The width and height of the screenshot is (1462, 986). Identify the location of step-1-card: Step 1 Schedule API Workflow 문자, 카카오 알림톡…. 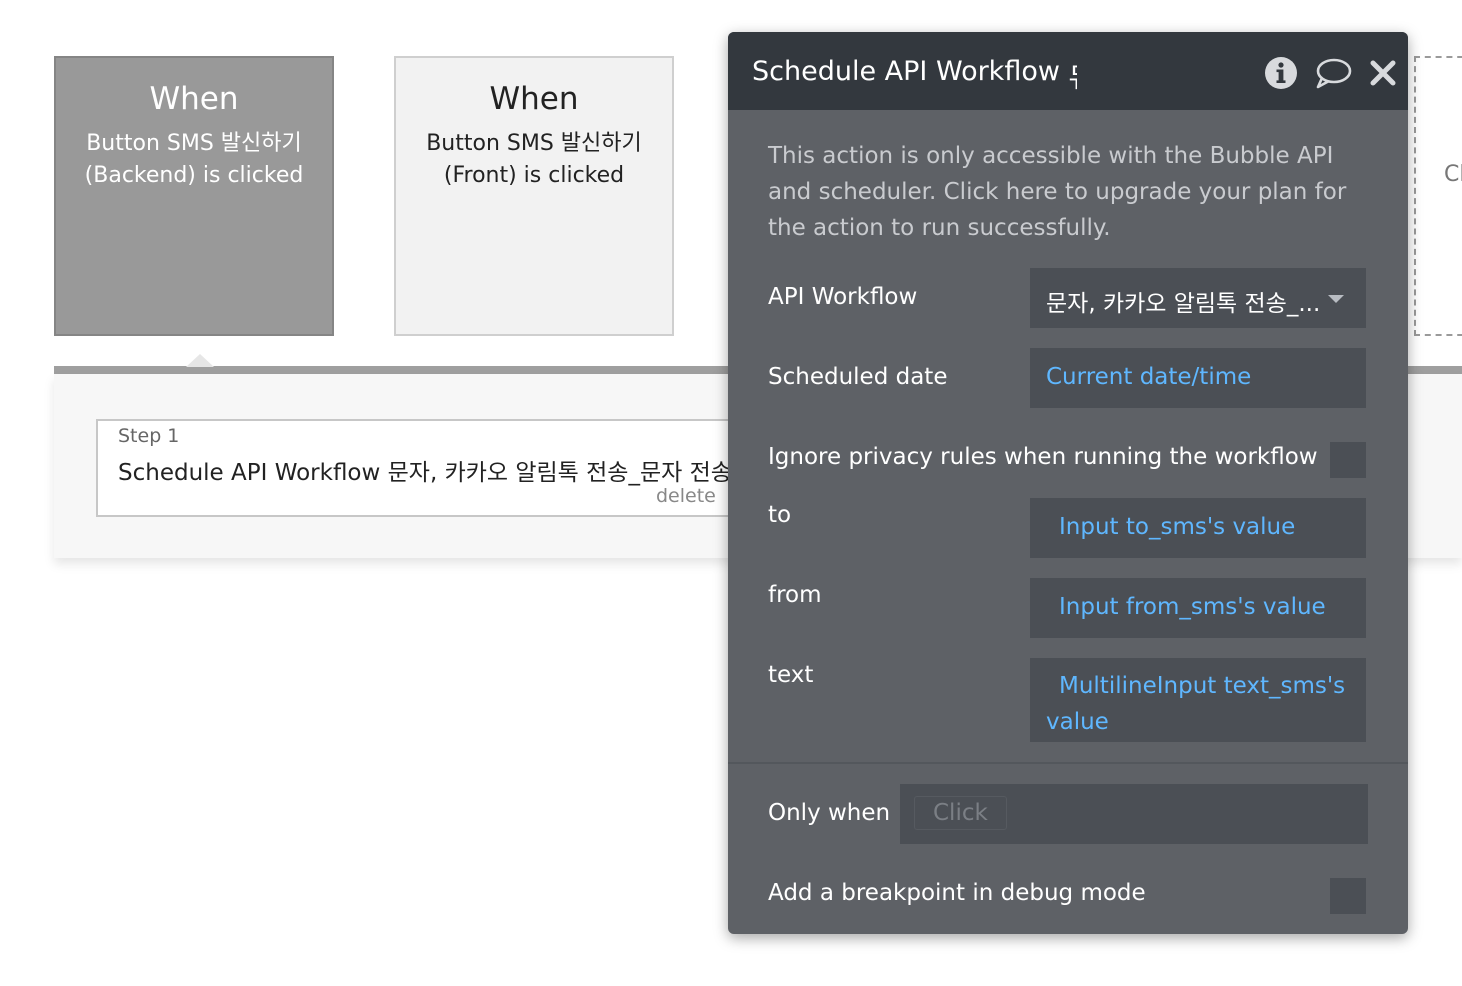
(436, 468).